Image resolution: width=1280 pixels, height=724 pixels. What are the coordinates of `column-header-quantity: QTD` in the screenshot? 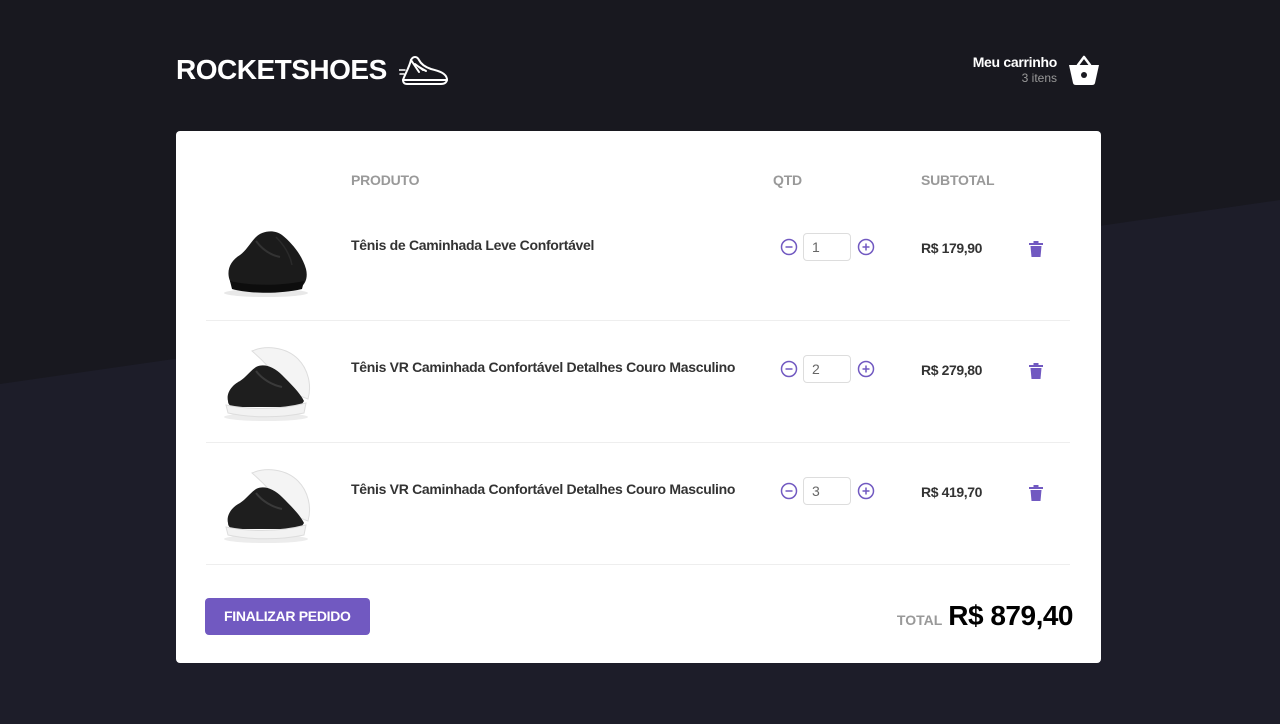 It's located at (787, 180).